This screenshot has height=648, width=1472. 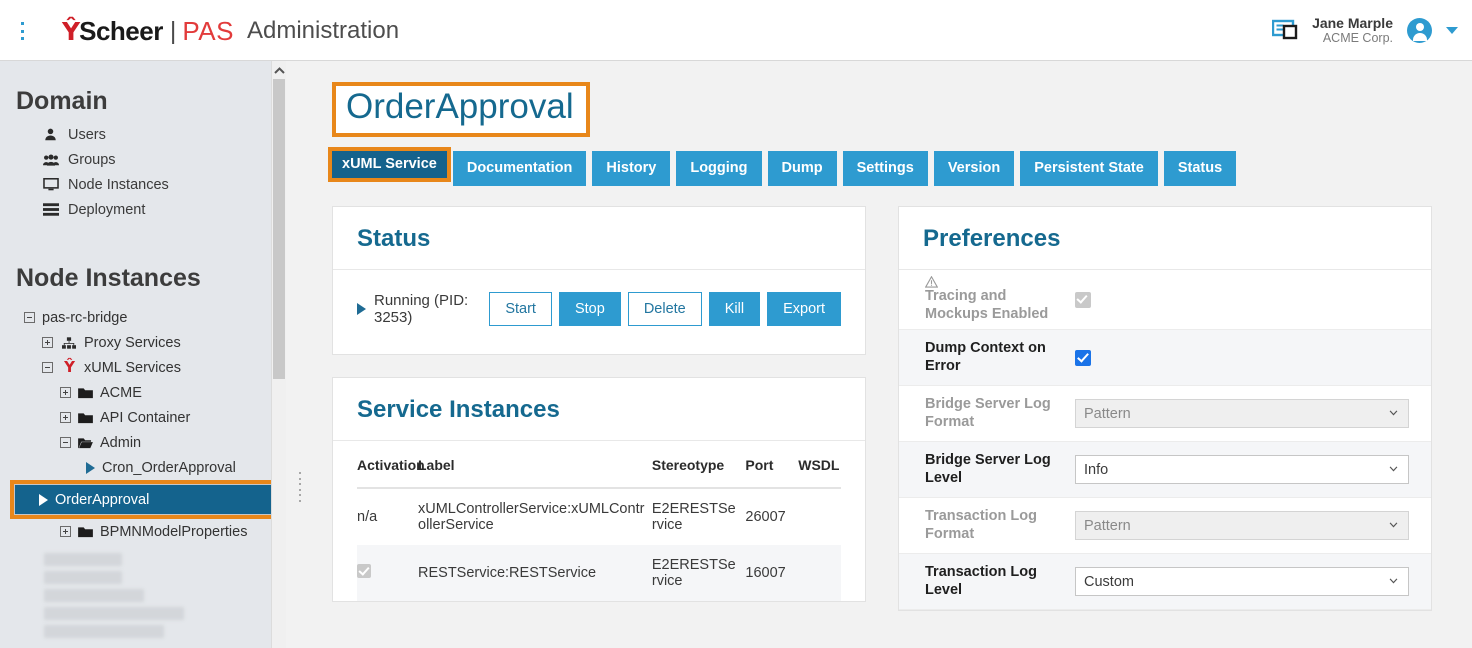 I want to click on folder-icon, so click(x=85, y=417).